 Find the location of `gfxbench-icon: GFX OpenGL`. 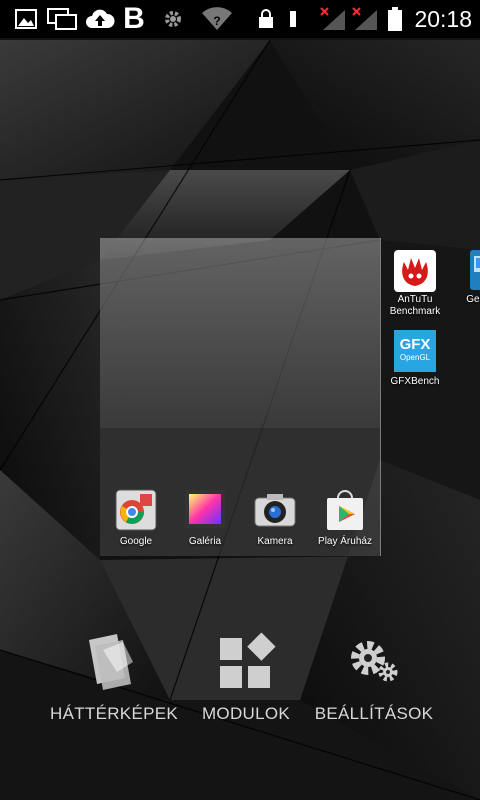

gfxbench-icon: GFX OpenGL is located at coordinates (415, 351).